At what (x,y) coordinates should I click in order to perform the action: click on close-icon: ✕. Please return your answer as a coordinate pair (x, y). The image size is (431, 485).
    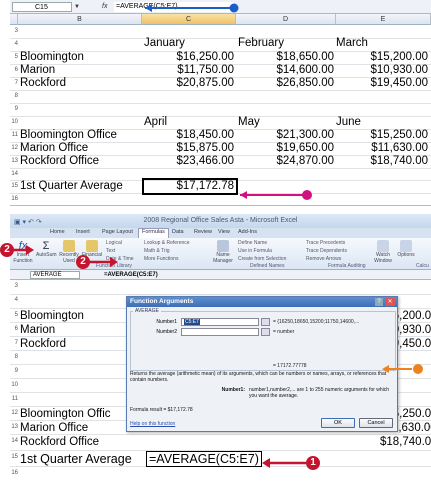
    Looking at the image, I should click on (390, 302).